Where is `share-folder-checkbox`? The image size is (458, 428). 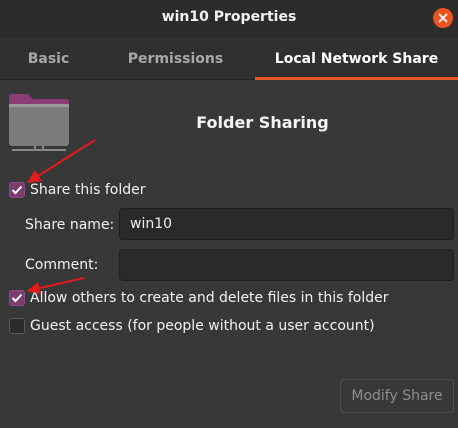
share-folder-checkbox is located at coordinates (17, 190).